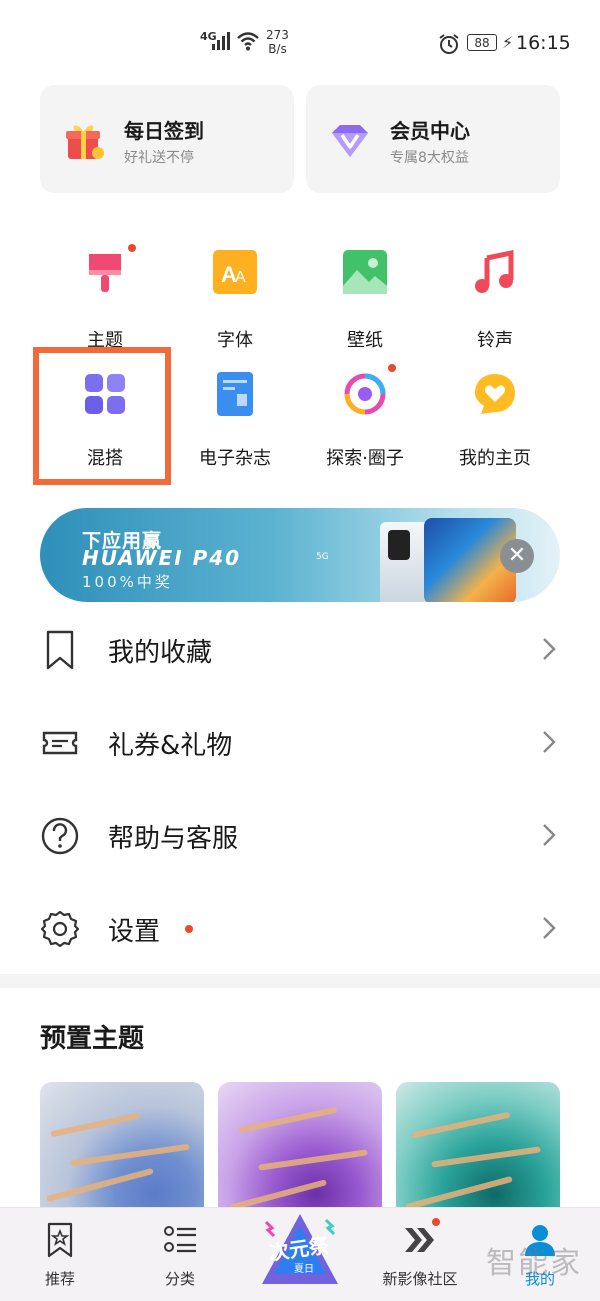  I want to click on grid-item-label: 我的主页, so click(495, 458).